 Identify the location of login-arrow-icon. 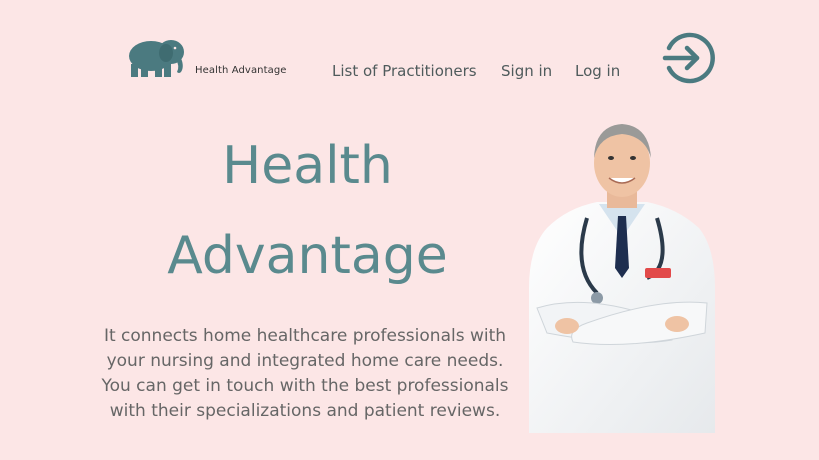
(689, 60).